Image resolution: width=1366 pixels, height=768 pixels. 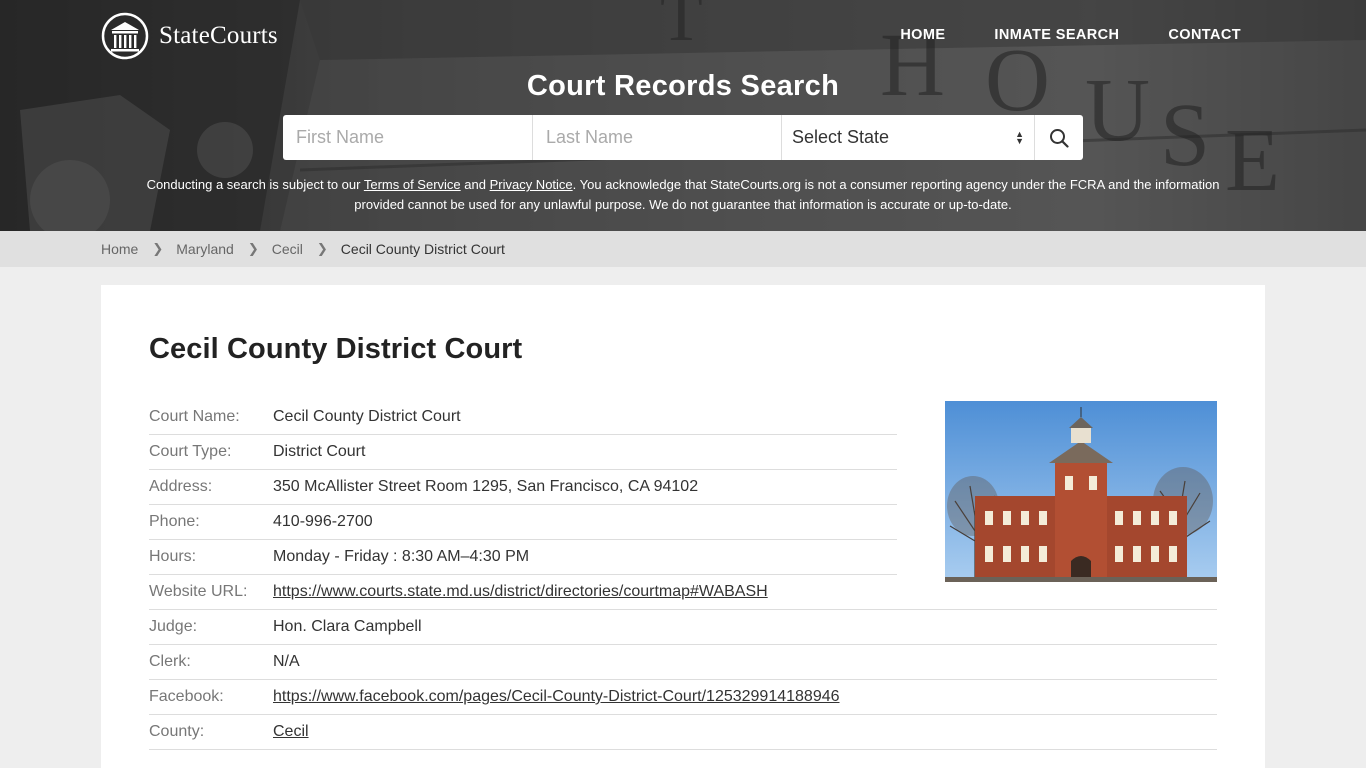 What do you see at coordinates (255, 184) in the screenshot?
I see `disclaimer-text-1: Conducting a search is subject to our` at bounding box center [255, 184].